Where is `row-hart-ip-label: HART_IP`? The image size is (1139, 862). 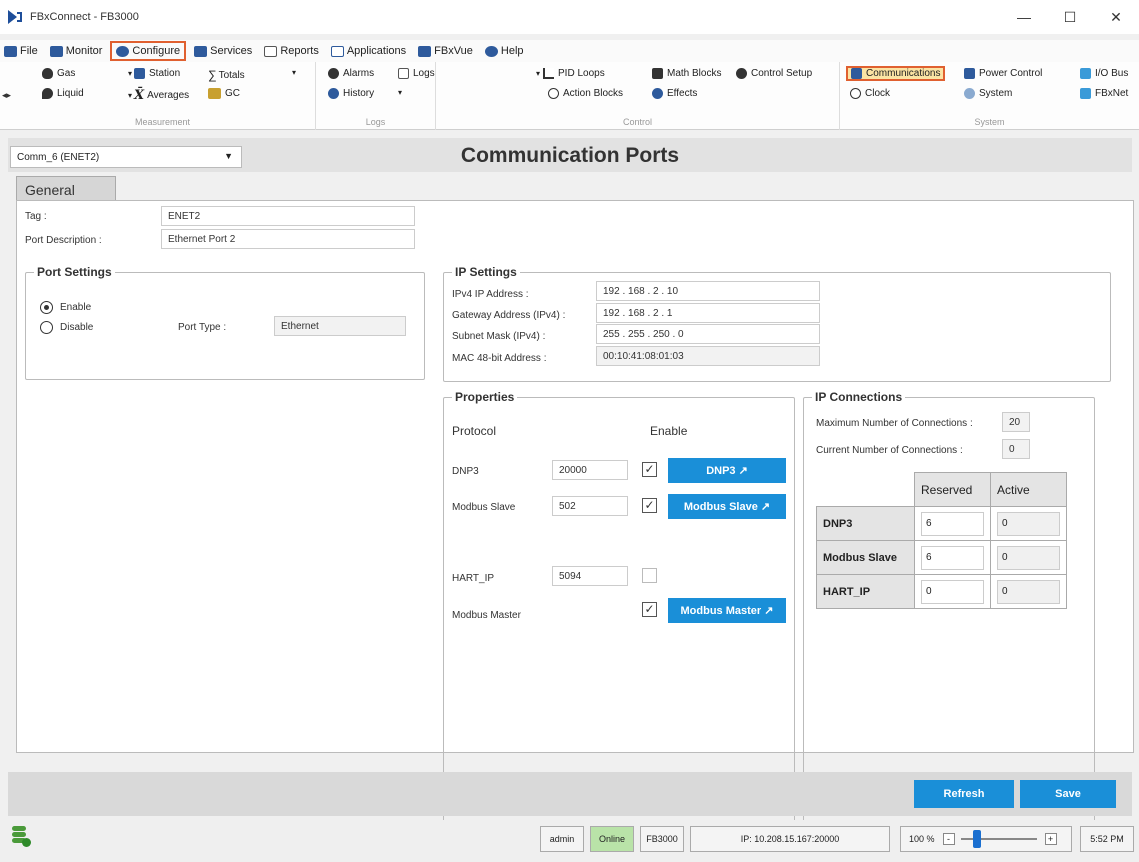
row-hart-ip-label: HART_IP is located at coordinates (865, 591).